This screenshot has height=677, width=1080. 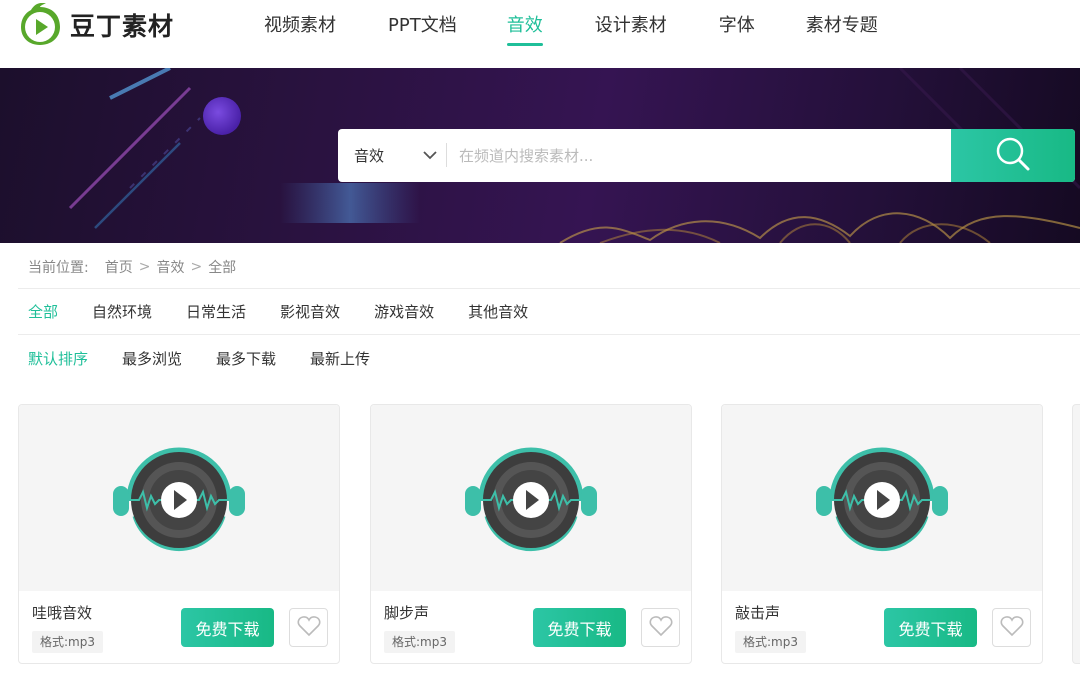 I want to click on filter-film: 影视音效, so click(x=310, y=311).